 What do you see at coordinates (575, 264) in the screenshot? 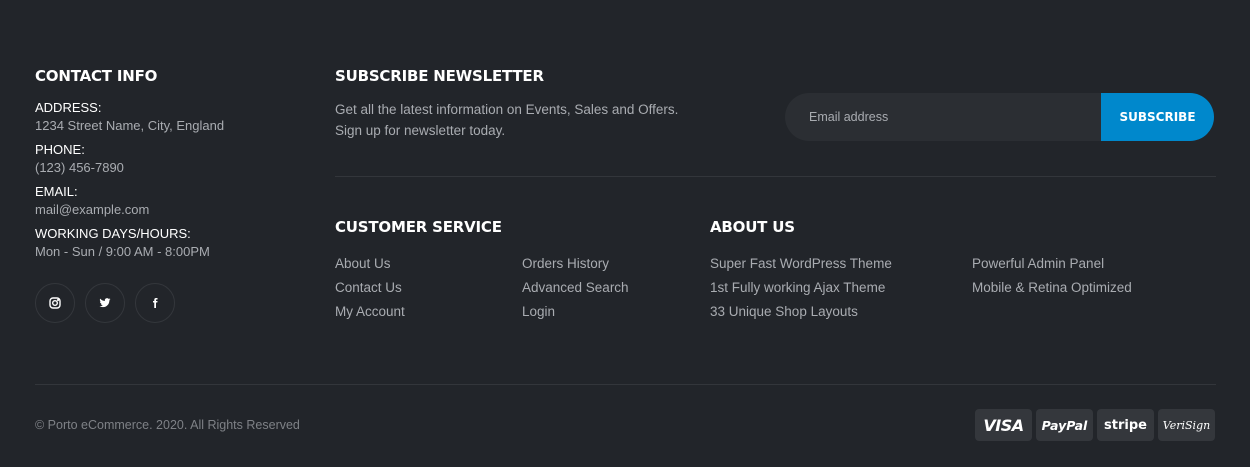
I see `link-orders-history: Orders History` at bounding box center [575, 264].